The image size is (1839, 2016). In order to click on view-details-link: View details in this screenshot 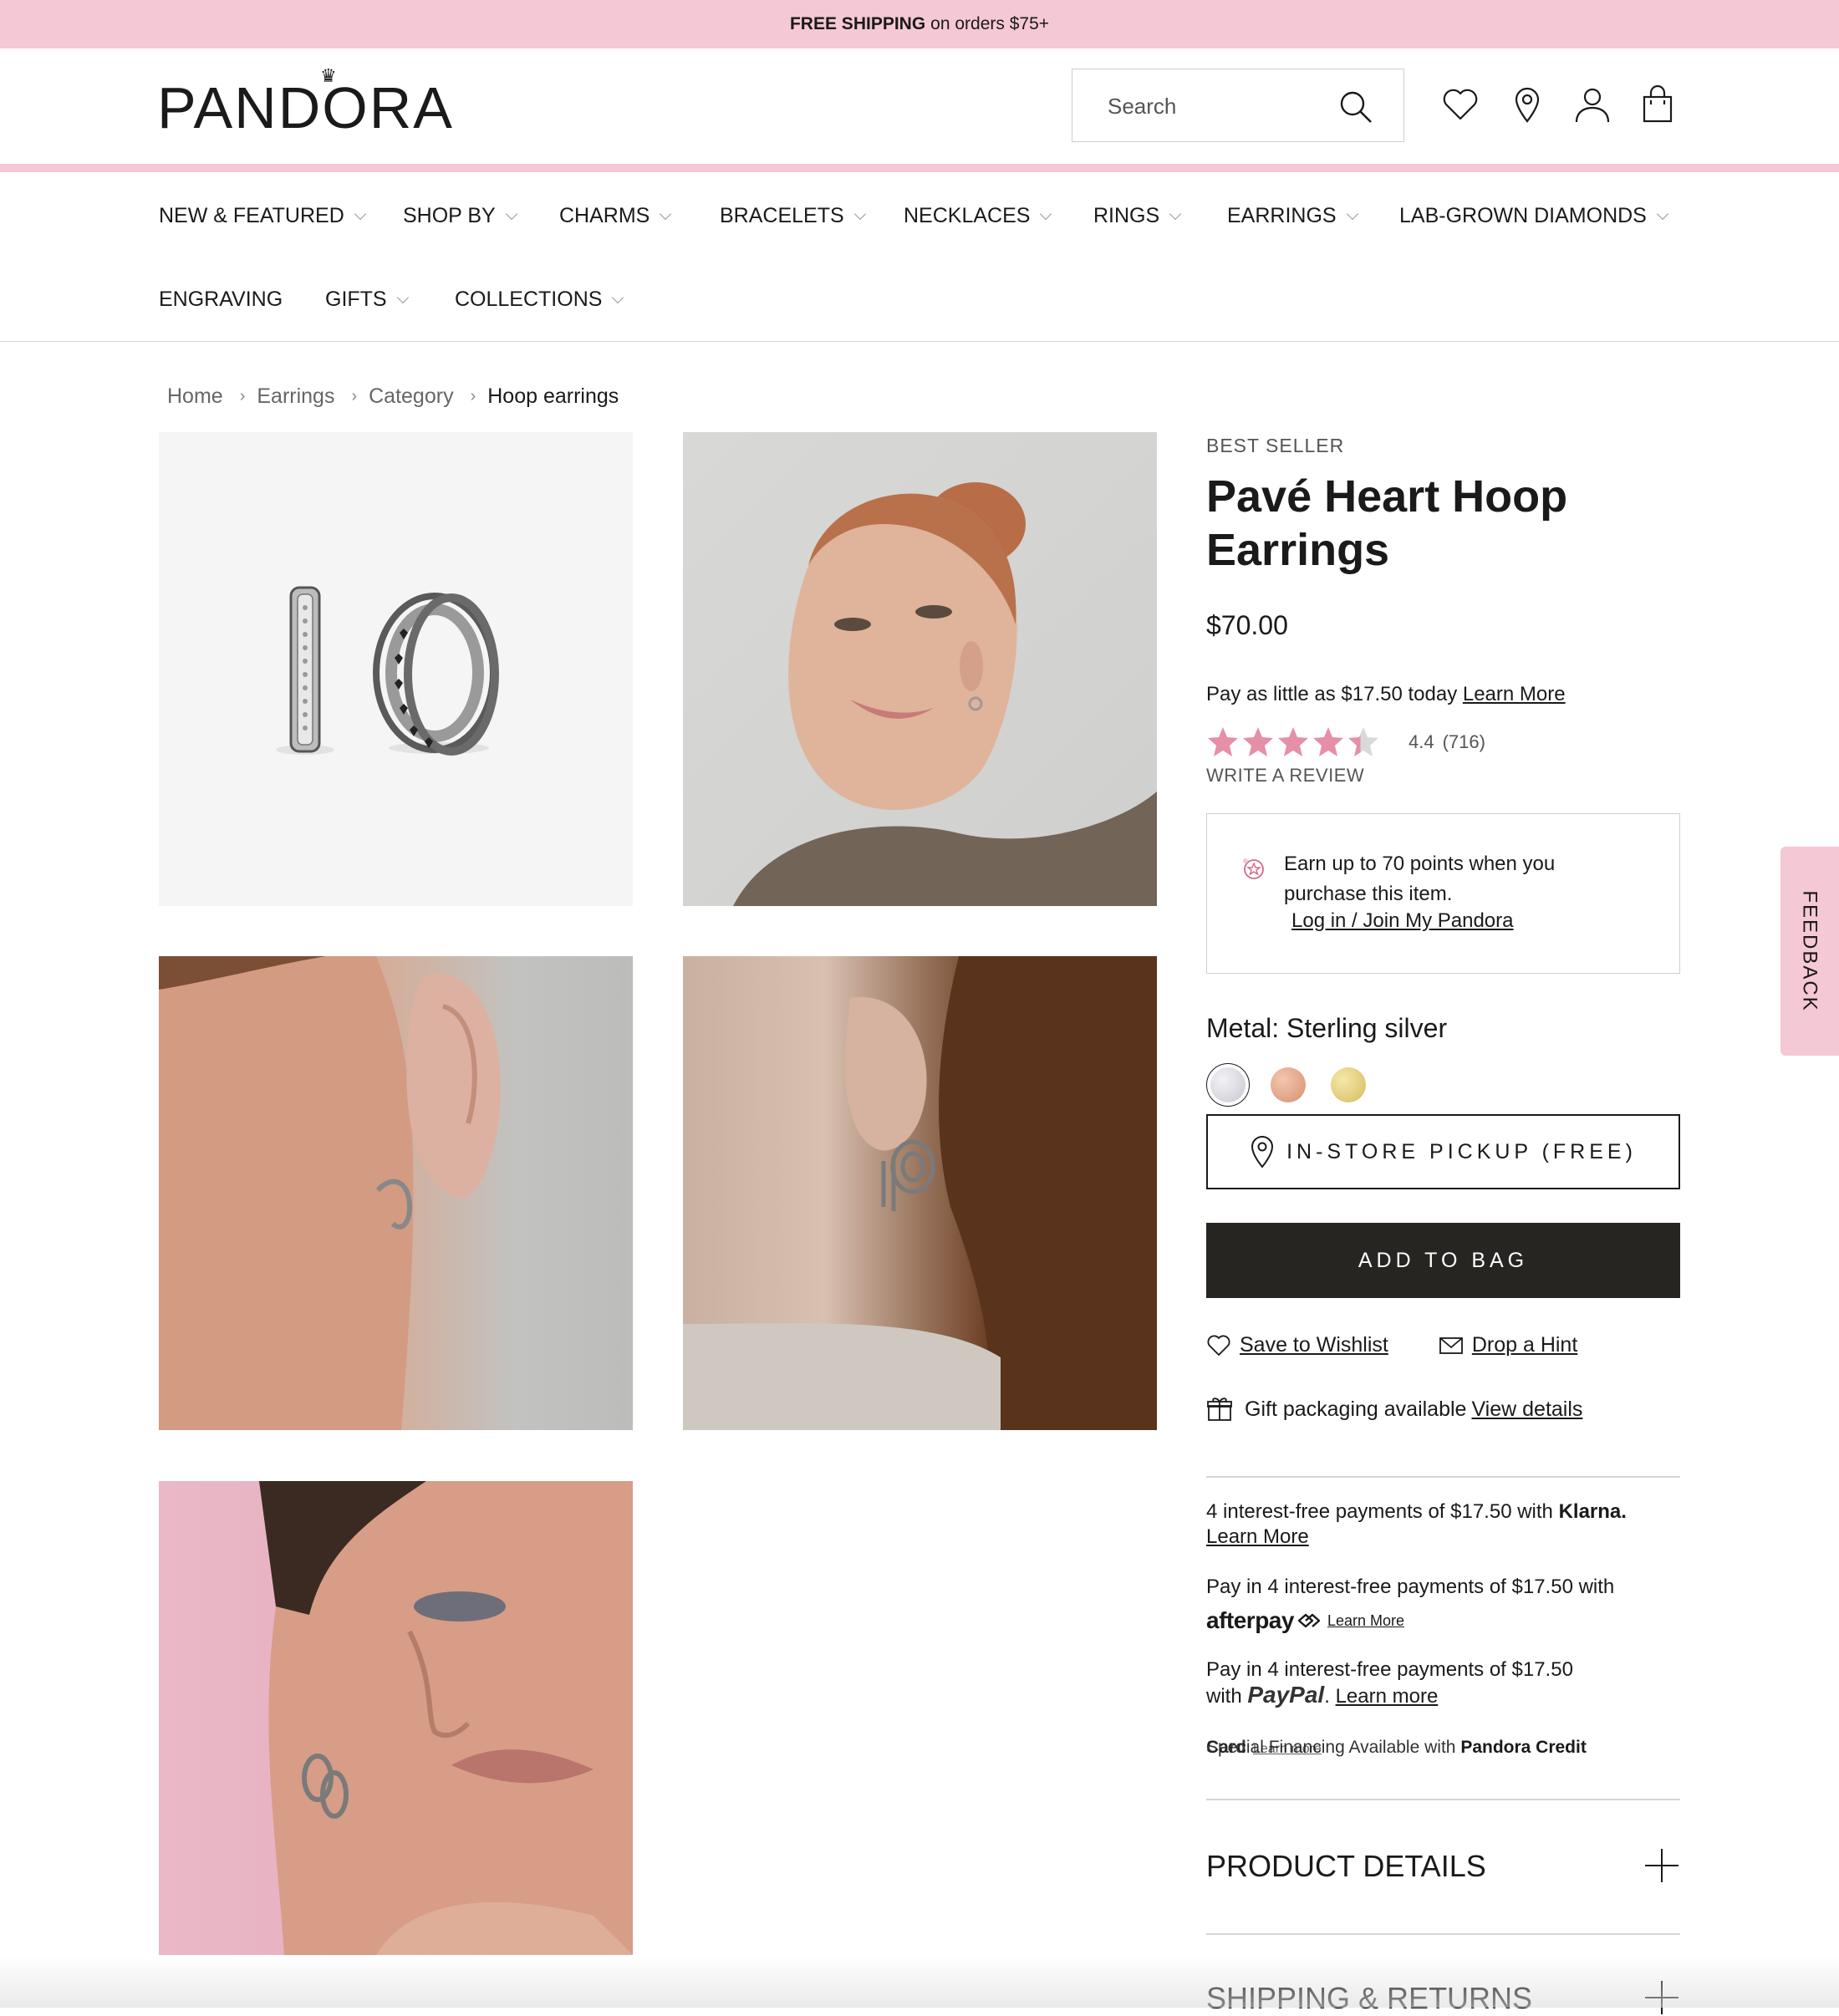, I will do `click(1527, 1409)`.